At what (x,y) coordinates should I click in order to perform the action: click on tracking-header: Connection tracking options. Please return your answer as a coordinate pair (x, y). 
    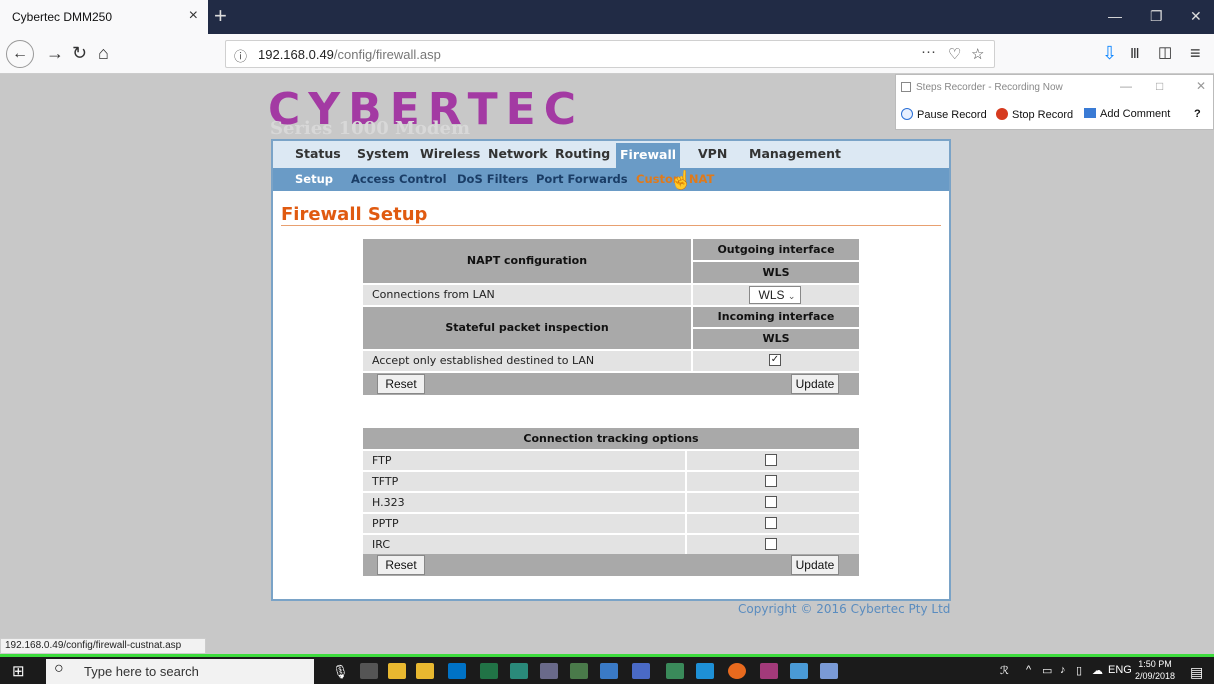
    Looking at the image, I should click on (611, 438).